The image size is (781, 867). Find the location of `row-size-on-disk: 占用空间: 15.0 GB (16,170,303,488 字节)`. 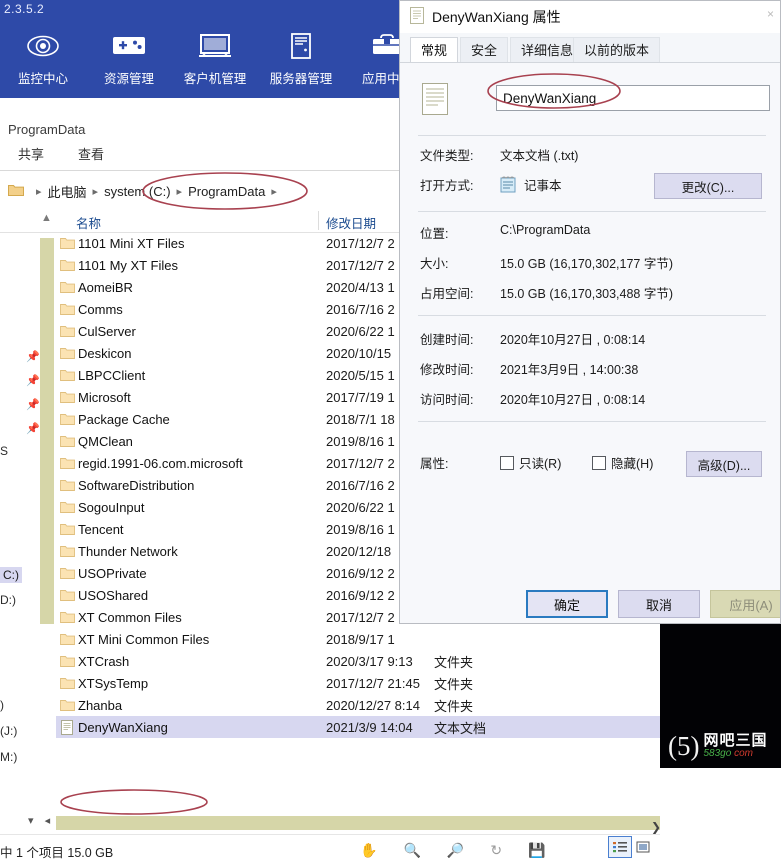

row-size-on-disk: 占用空间: 15.0 GB (16,170,303,488 字节) is located at coordinates (590, 294).